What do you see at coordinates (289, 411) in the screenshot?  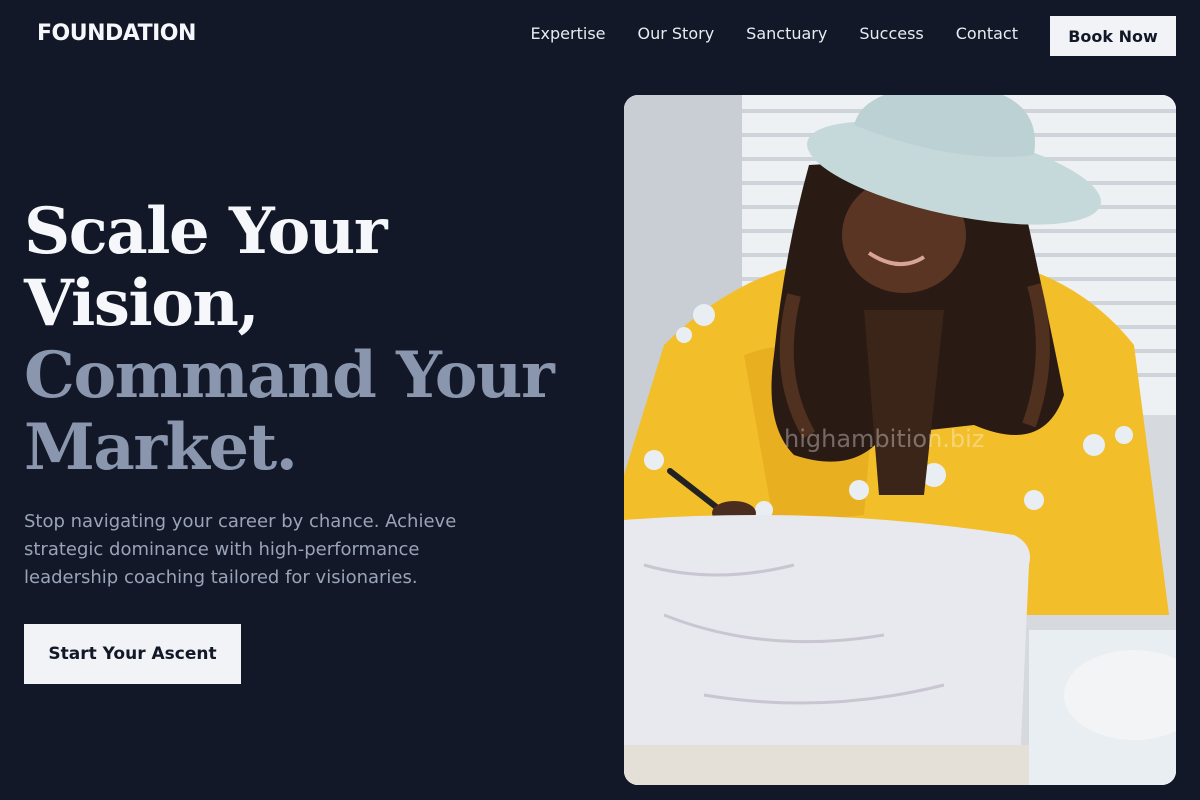 I see `hero-title-line-2: Command Your Market.` at bounding box center [289, 411].